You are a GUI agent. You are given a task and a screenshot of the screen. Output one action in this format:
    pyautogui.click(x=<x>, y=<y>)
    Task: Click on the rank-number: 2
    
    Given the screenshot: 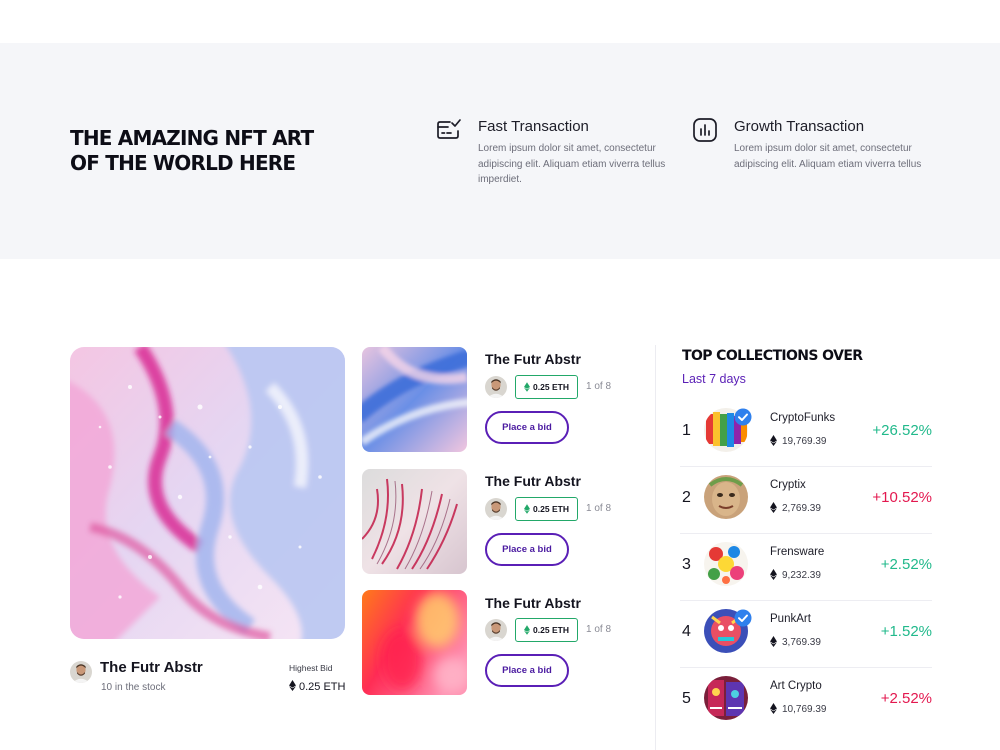 What is the action you would take?
    pyautogui.click(x=686, y=497)
    